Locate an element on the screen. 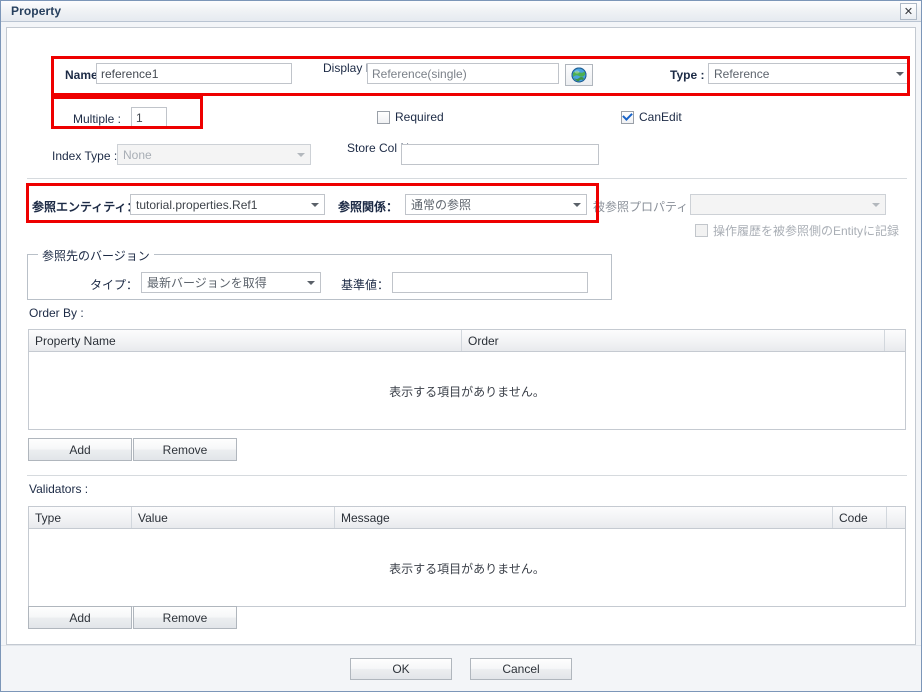  canedit-label: CanEdit is located at coordinates (660, 117).